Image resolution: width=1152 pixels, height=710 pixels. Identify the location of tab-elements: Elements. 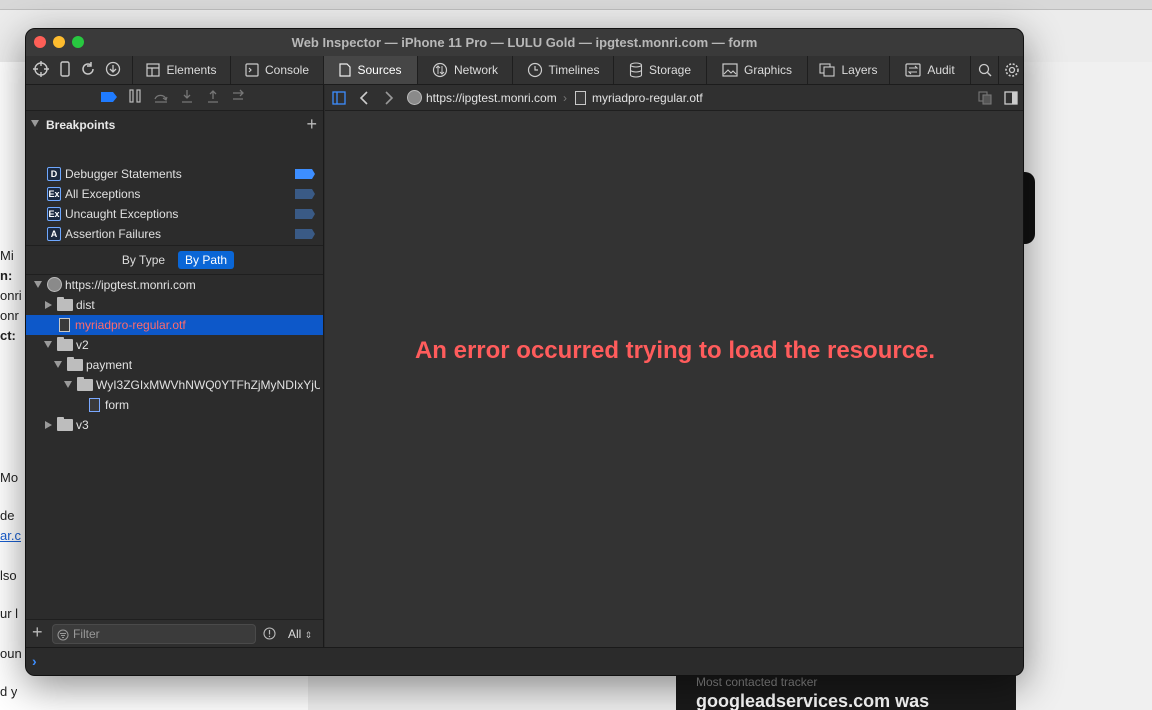
(181, 70).